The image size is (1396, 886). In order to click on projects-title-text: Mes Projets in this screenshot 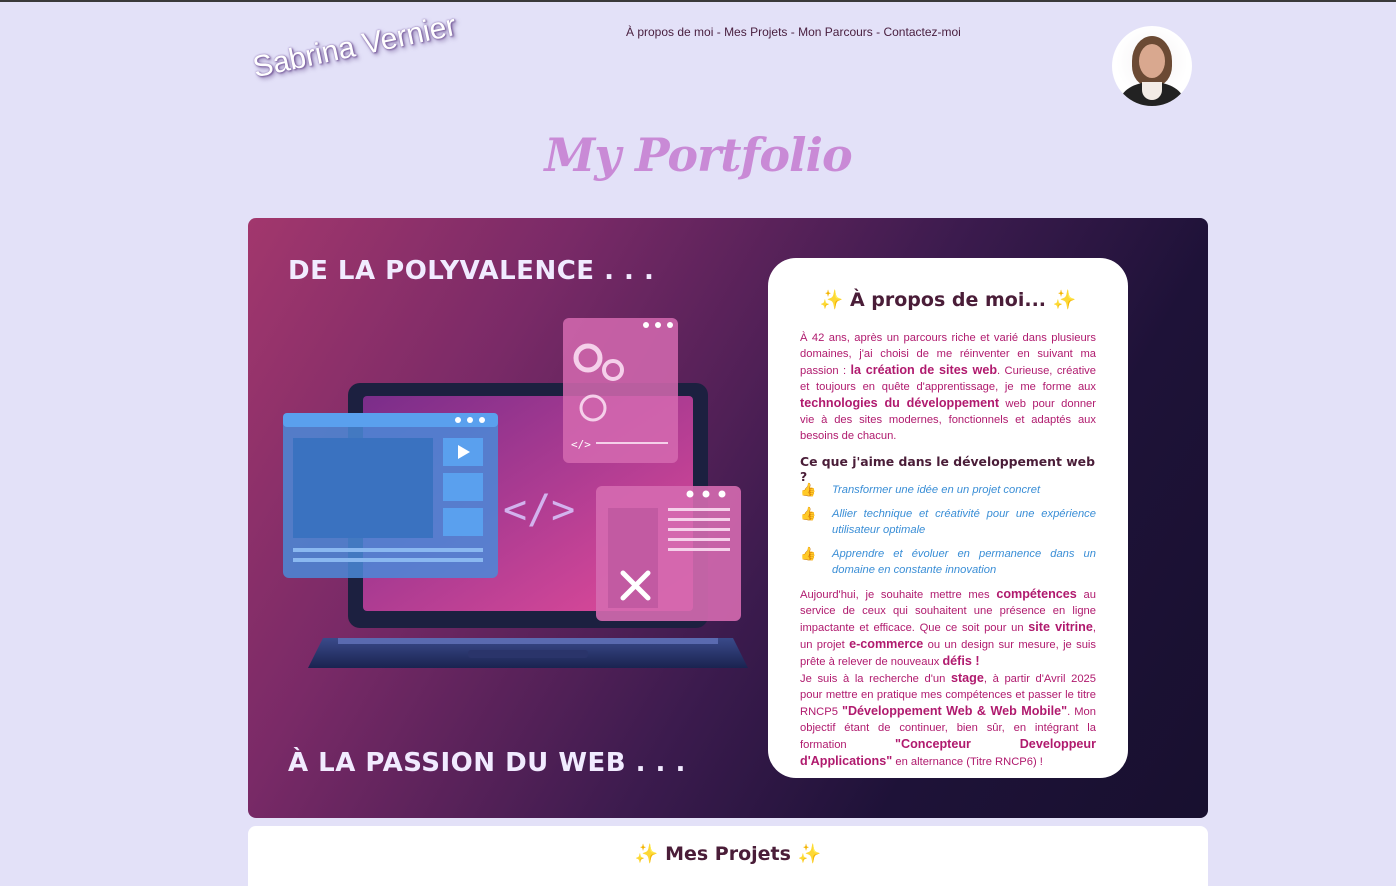, I will do `click(728, 854)`.